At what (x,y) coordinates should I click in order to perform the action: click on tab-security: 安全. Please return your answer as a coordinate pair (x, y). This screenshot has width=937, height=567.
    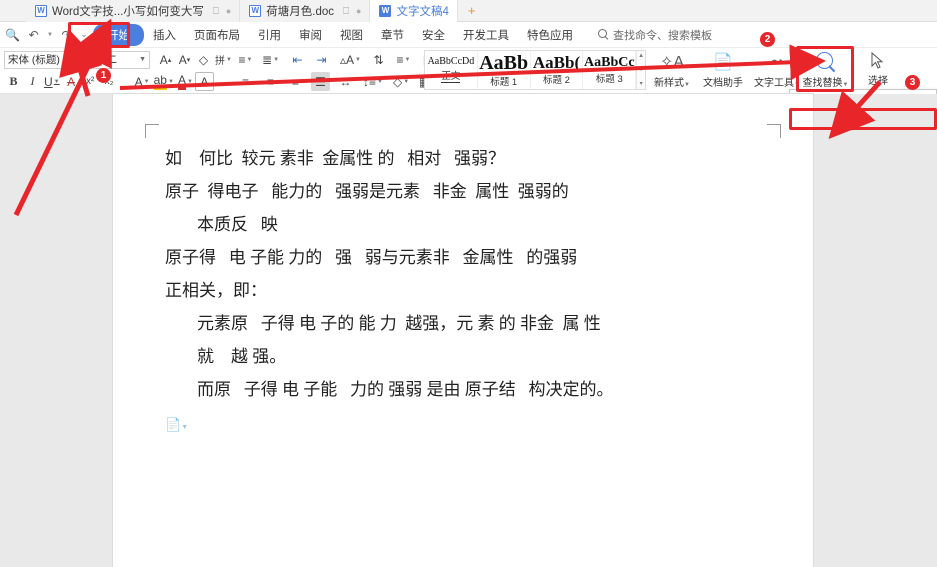
    Looking at the image, I should click on (433, 35).